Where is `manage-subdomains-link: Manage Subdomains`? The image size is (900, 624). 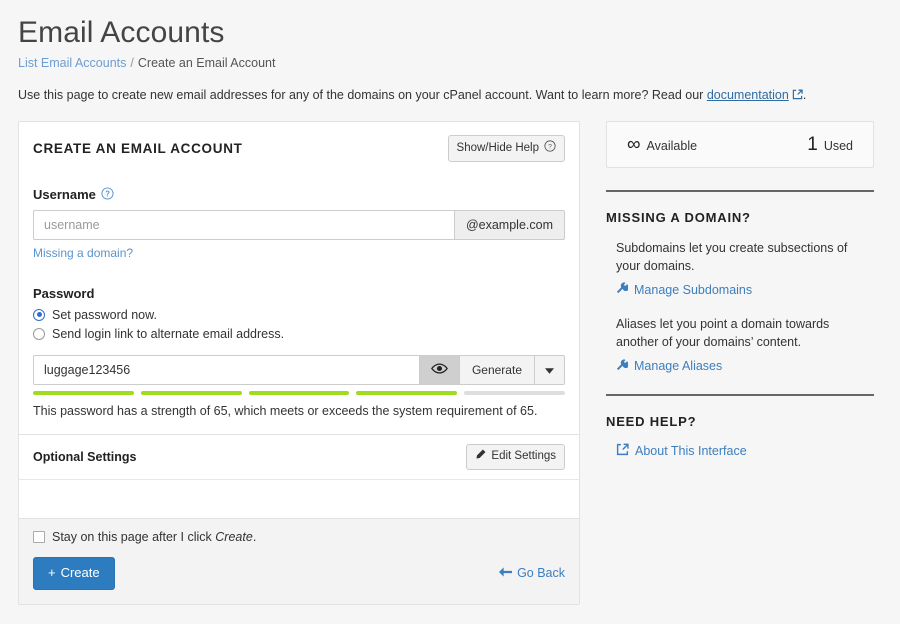
manage-subdomains-link: Manage Subdomains is located at coordinates (684, 289).